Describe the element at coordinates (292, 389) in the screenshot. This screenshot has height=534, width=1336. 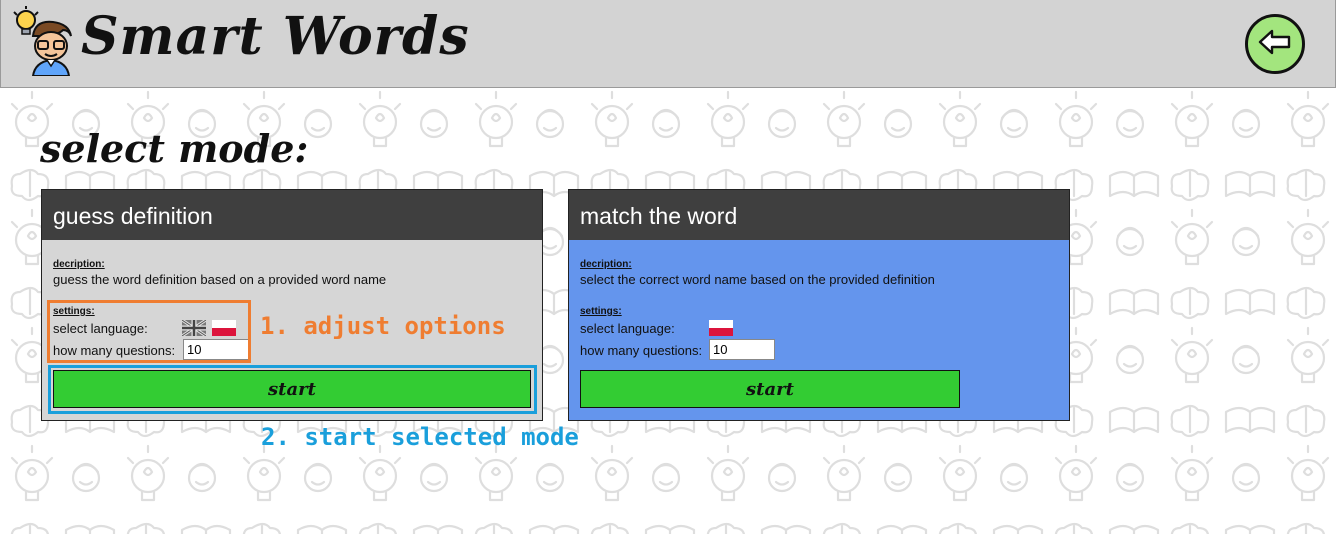
I see `start-mode-highlight` at that location.